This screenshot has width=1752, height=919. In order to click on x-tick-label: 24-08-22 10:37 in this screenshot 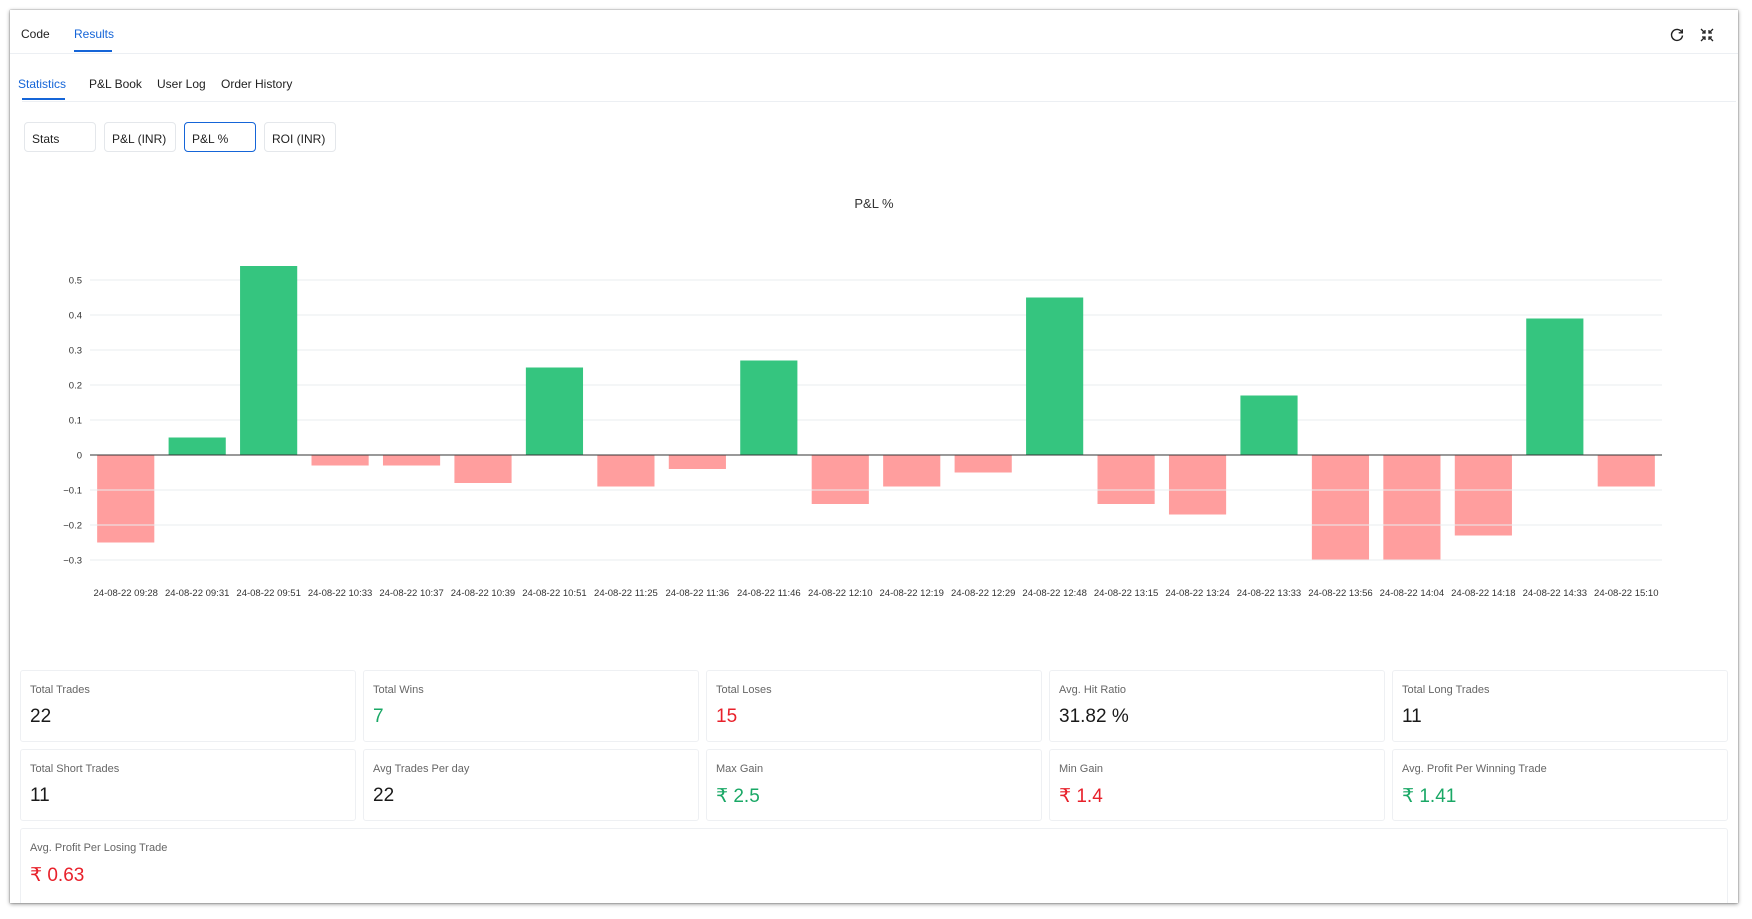, I will do `click(411, 593)`.